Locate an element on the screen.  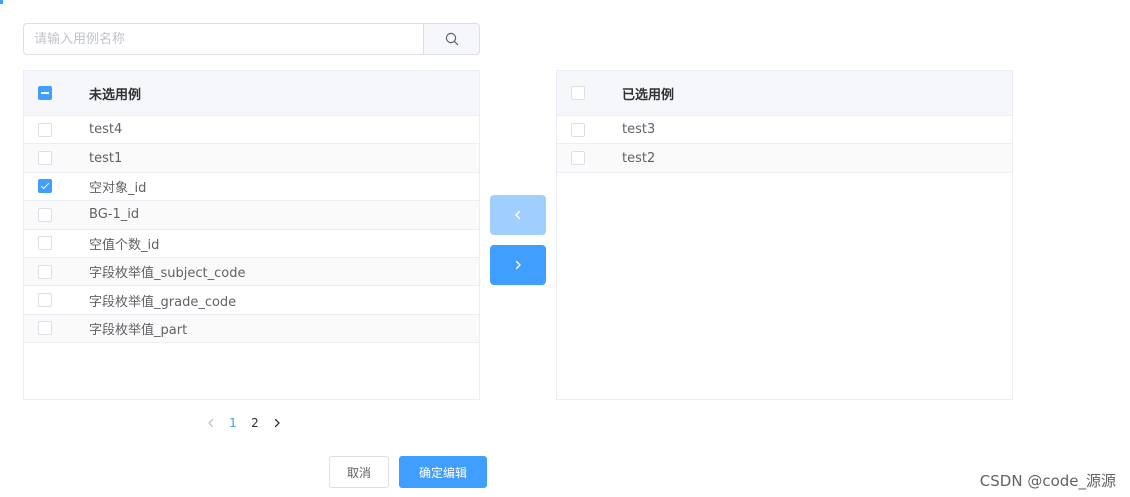
table-row: BG-1_id is located at coordinates (251, 215).